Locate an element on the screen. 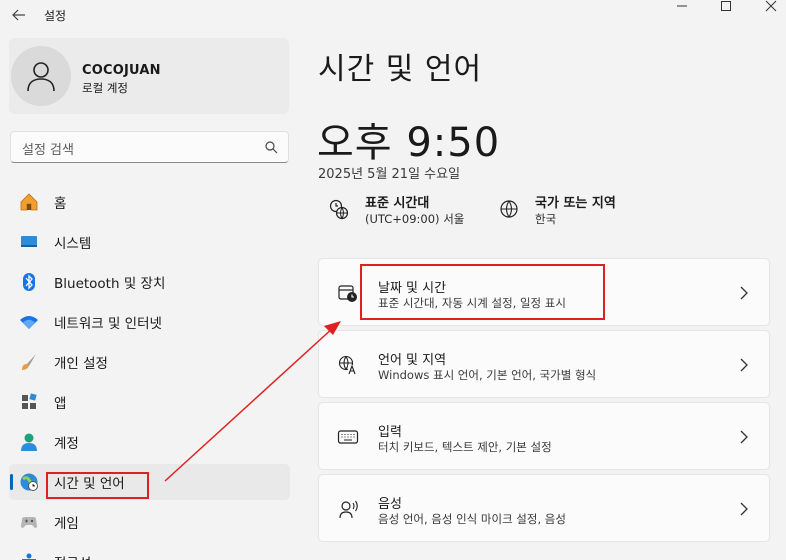 The width and height of the screenshot is (786, 560). user-profile-card: COCOJUAN 로컬 계정 is located at coordinates (149, 76).